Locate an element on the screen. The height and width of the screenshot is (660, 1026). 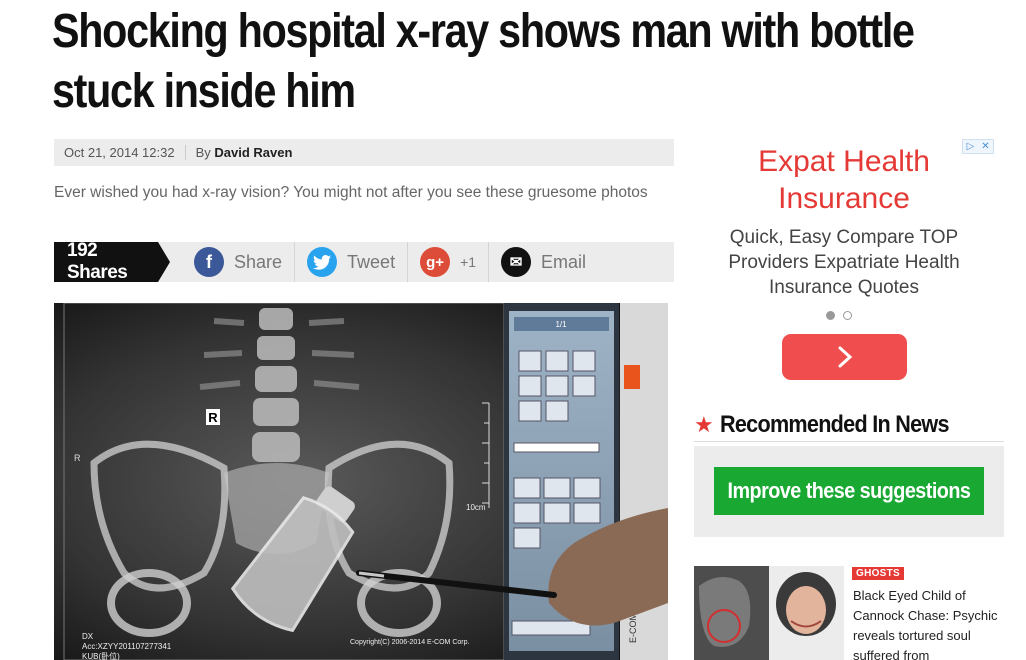
google-plus-share-button: g+ +1 is located at coordinates (449, 262).